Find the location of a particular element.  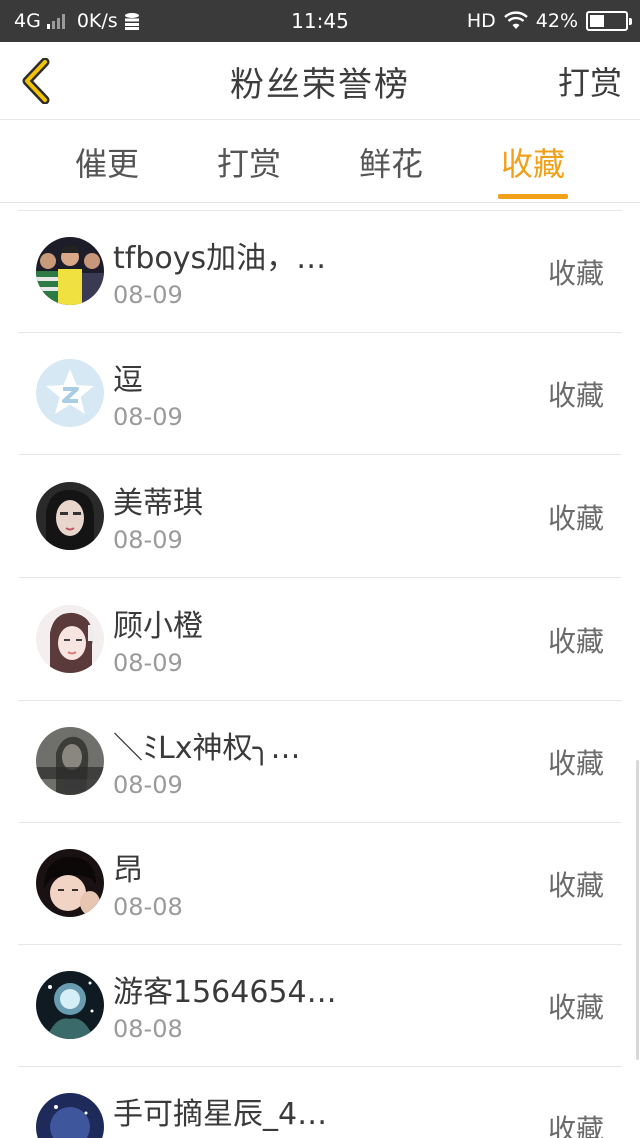

tab-urge: 催更 is located at coordinates (107, 162).